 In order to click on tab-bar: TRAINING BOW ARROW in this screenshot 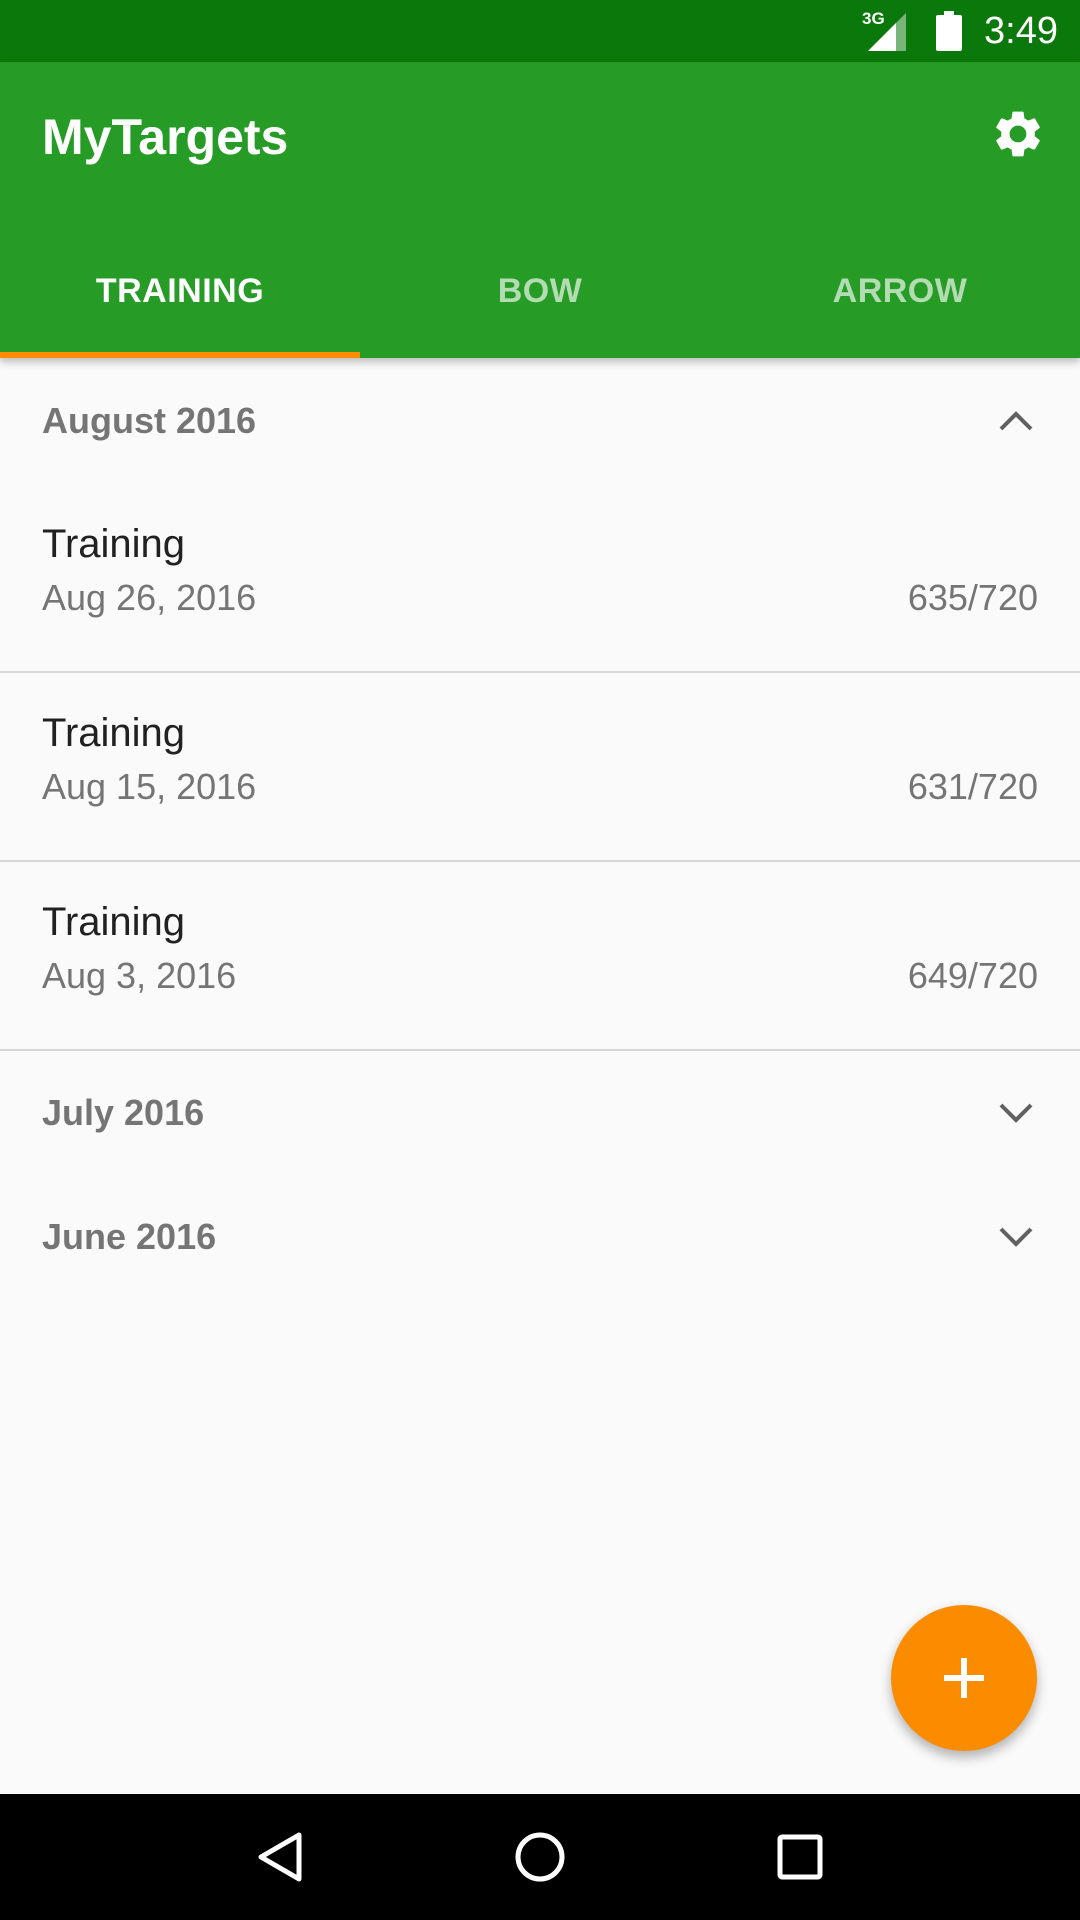, I will do `click(540, 291)`.